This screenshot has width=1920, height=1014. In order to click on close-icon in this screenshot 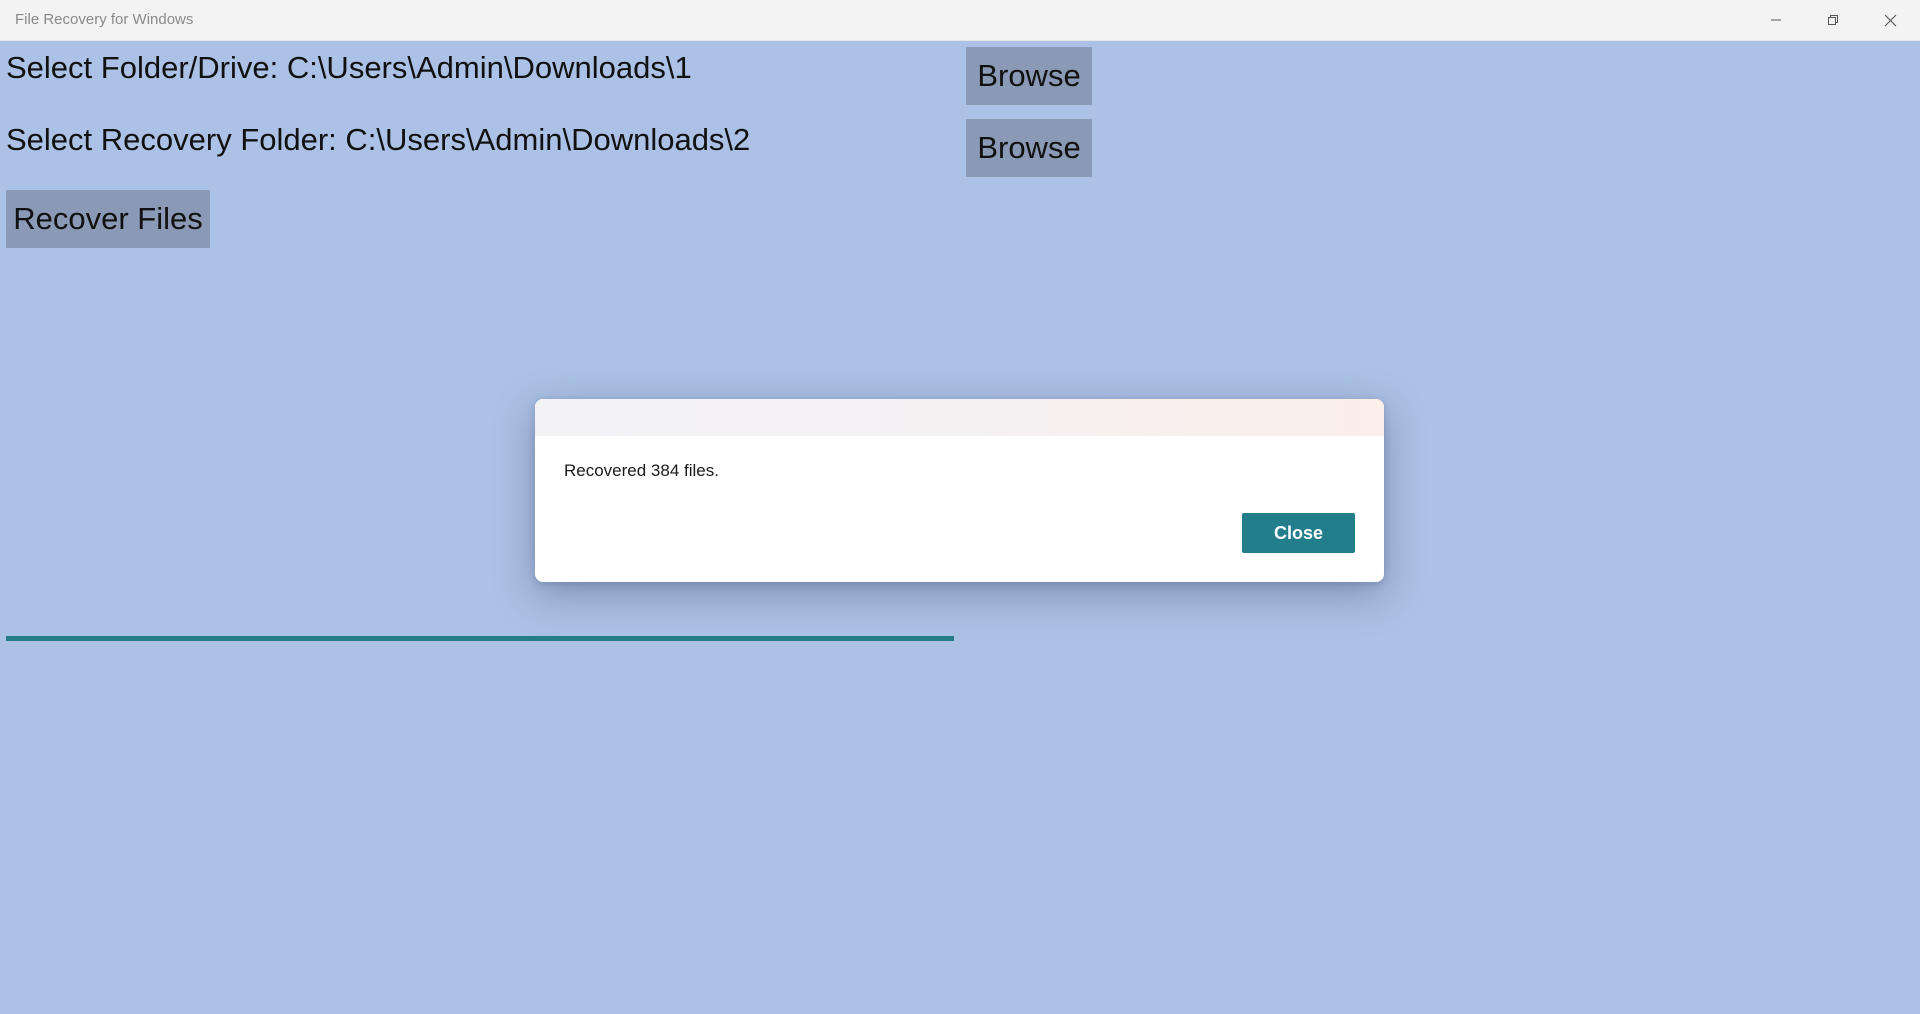, I will do `click(1890, 20)`.